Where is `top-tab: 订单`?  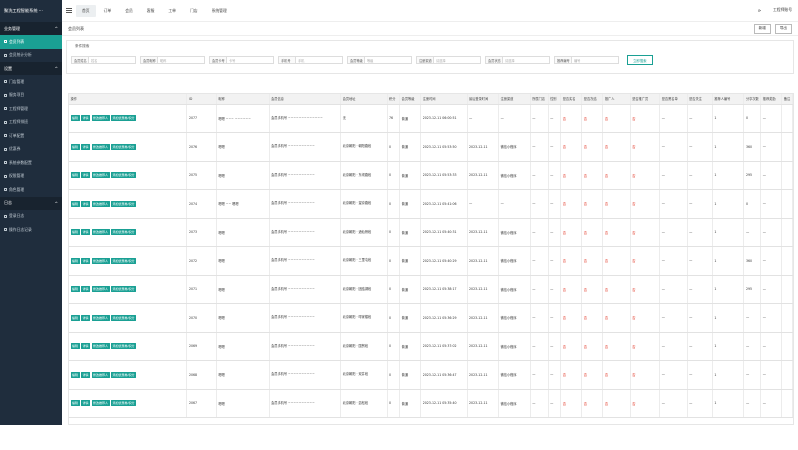
top-tab: 订单 is located at coordinates (108, 11).